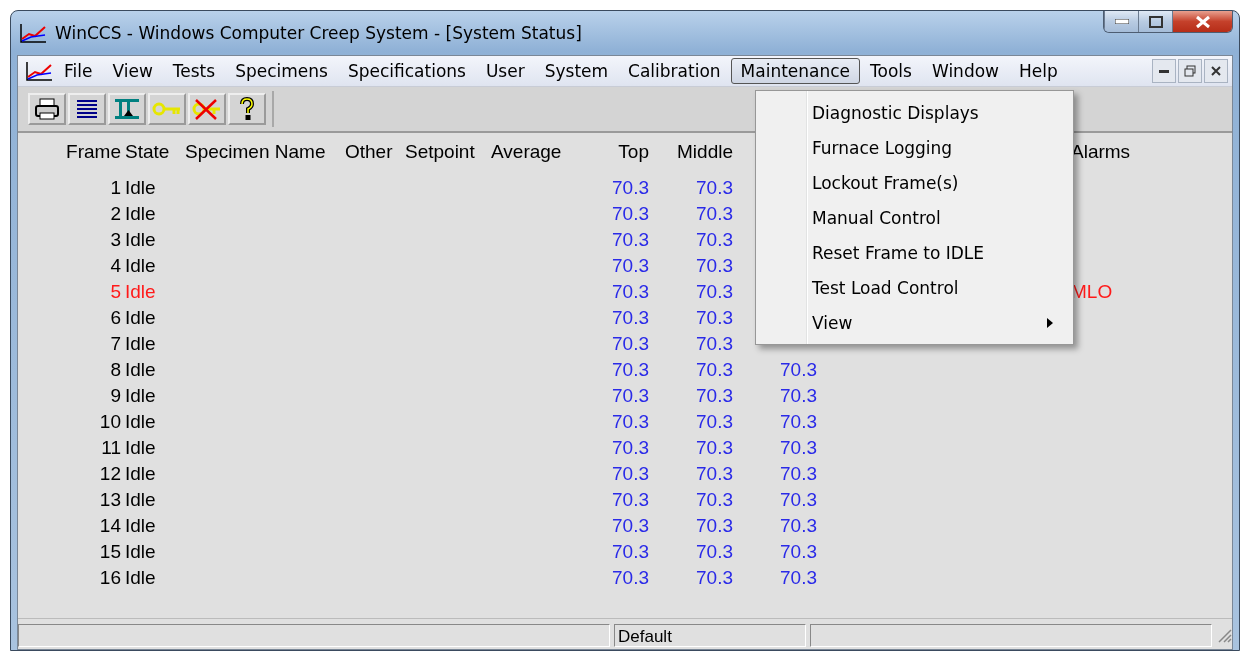 This screenshot has height=651, width=1243. I want to click on menu-item: Diagnostic Displays, so click(914, 112).